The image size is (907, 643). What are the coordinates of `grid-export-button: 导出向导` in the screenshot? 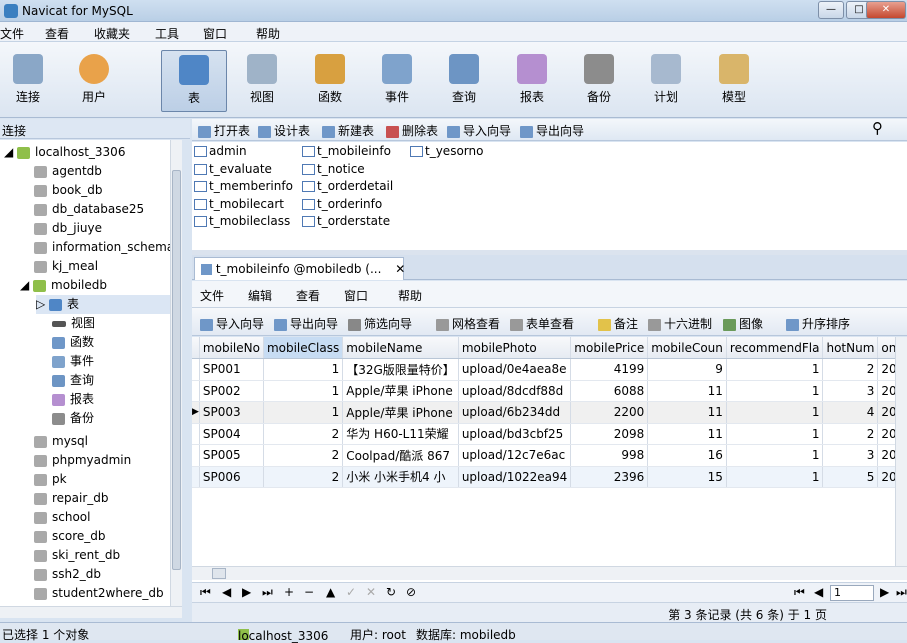 It's located at (306, 323).